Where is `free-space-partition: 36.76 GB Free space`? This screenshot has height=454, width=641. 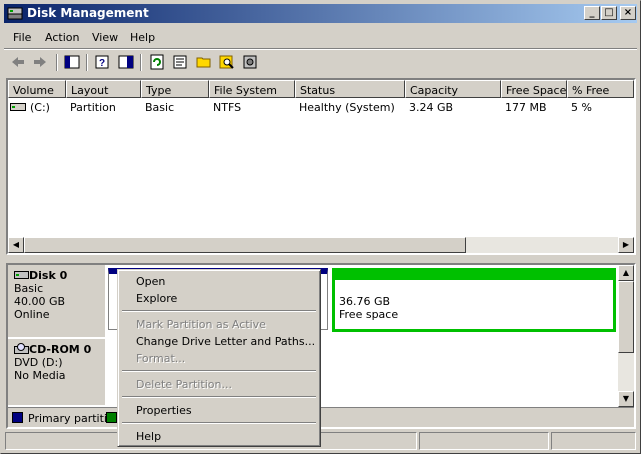
free-space-partition: 36.76 GB Free space is located at coordinates (474, 300).